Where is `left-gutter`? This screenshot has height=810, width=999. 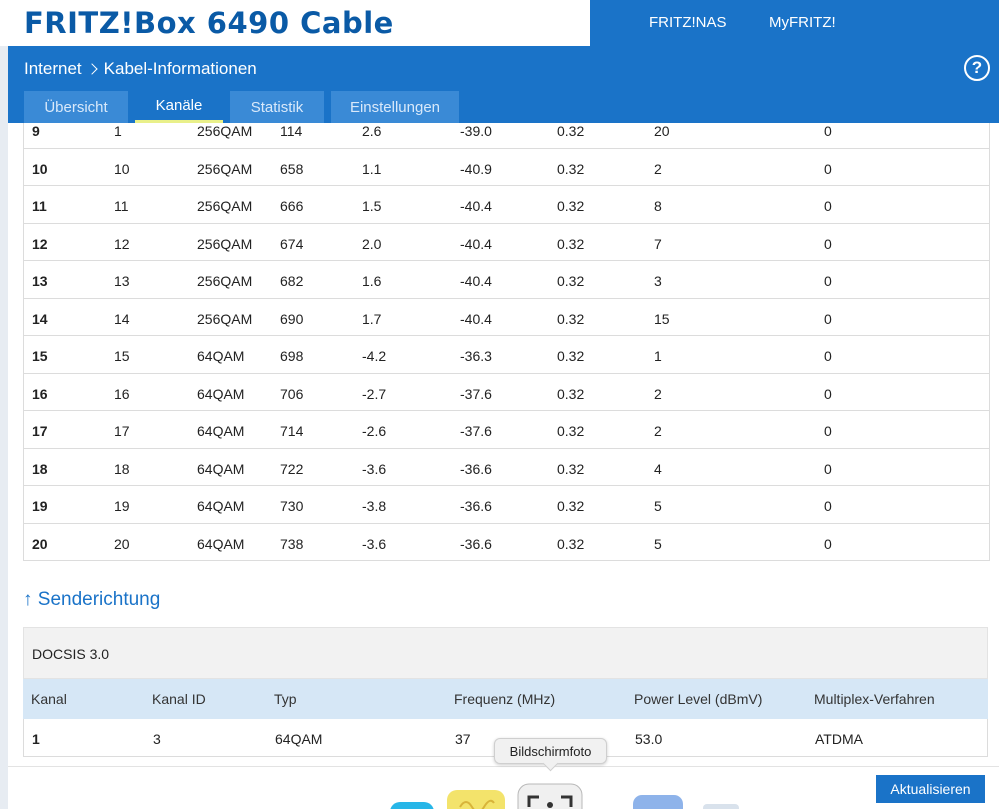
left-gutter is located at coordinates (4, 466).